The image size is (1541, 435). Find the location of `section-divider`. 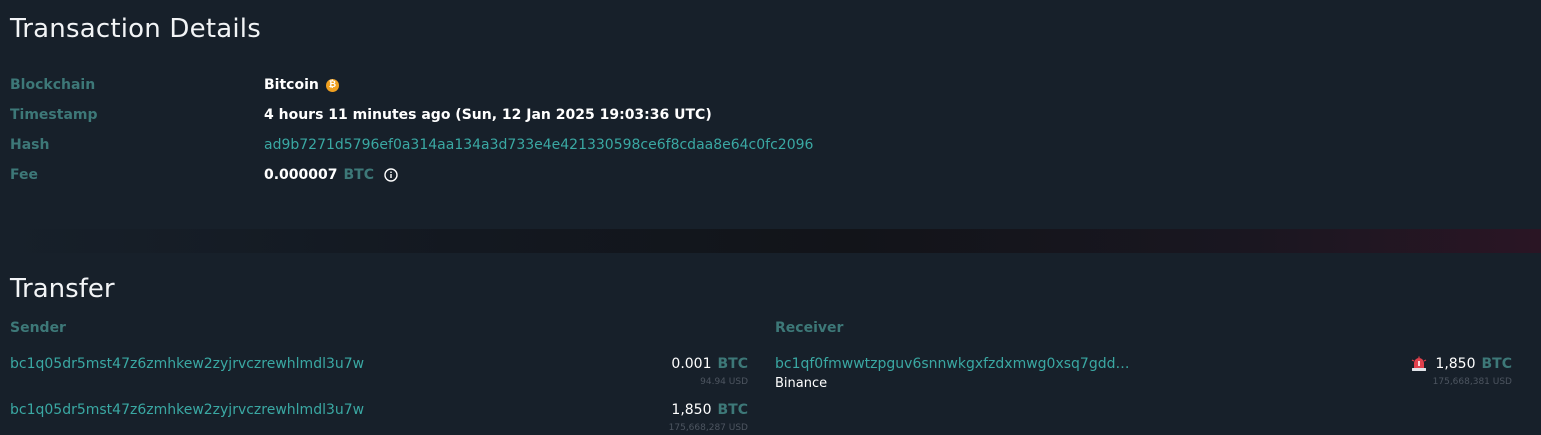

section-divider is located at coordinates (770, 241).